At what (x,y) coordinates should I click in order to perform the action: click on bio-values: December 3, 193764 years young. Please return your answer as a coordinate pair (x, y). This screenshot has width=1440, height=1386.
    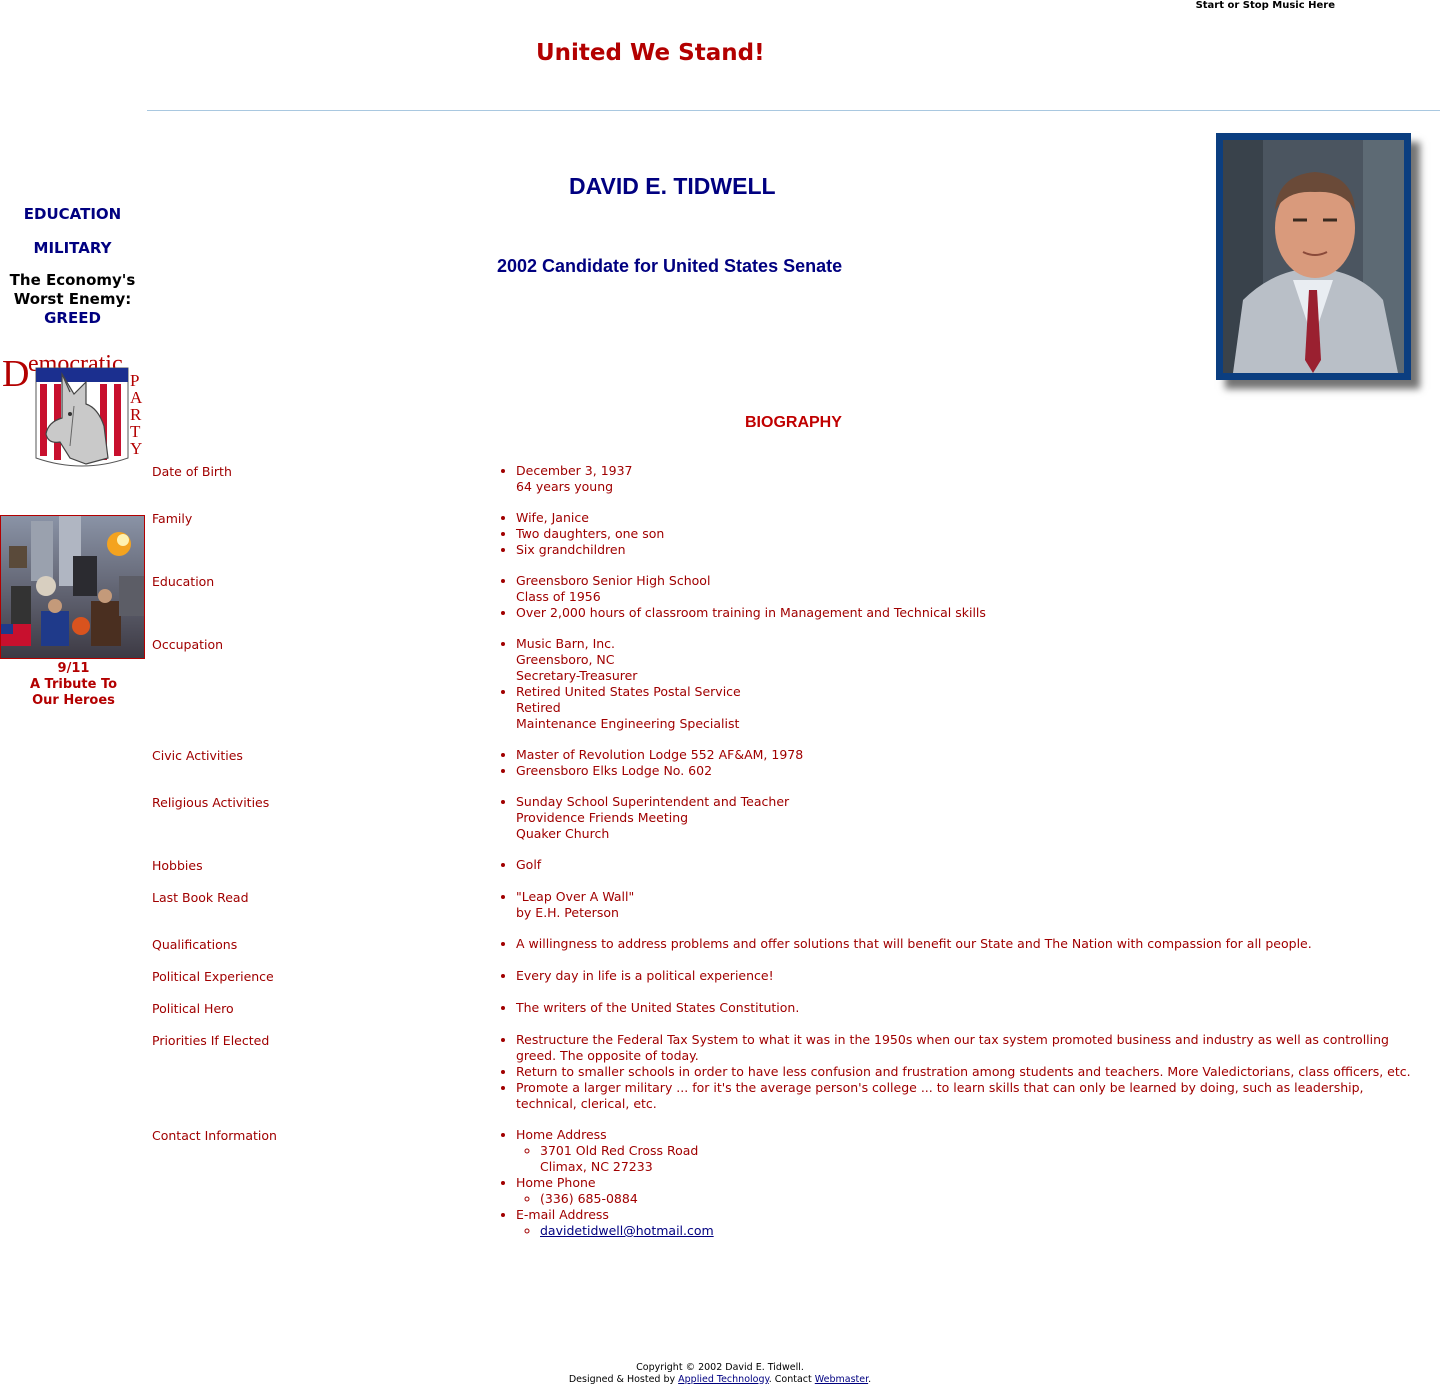
    Looking at the image, I should click on (963, 479).